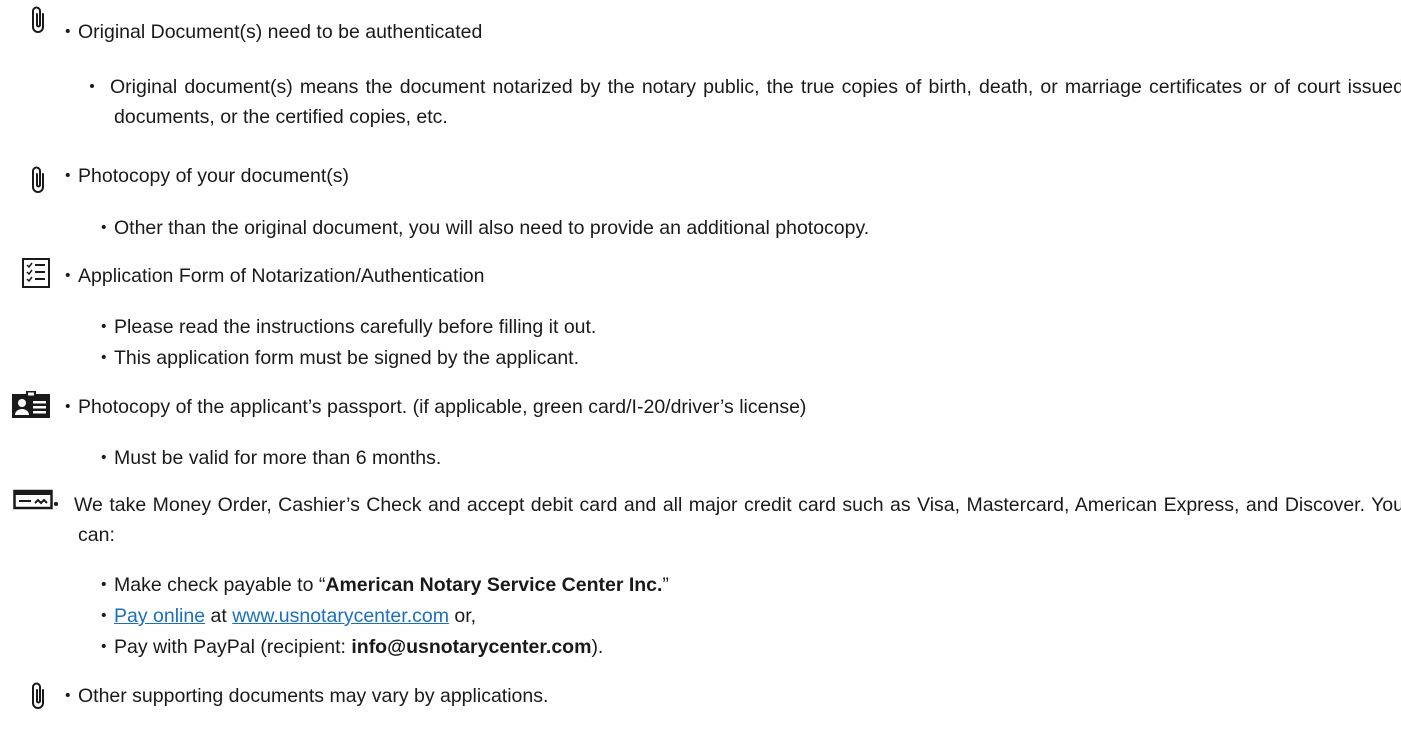  Describe the element at coordinates (340, 616) in the screenshot. I see `website-link: www.usnotarycenter.com` at that location.